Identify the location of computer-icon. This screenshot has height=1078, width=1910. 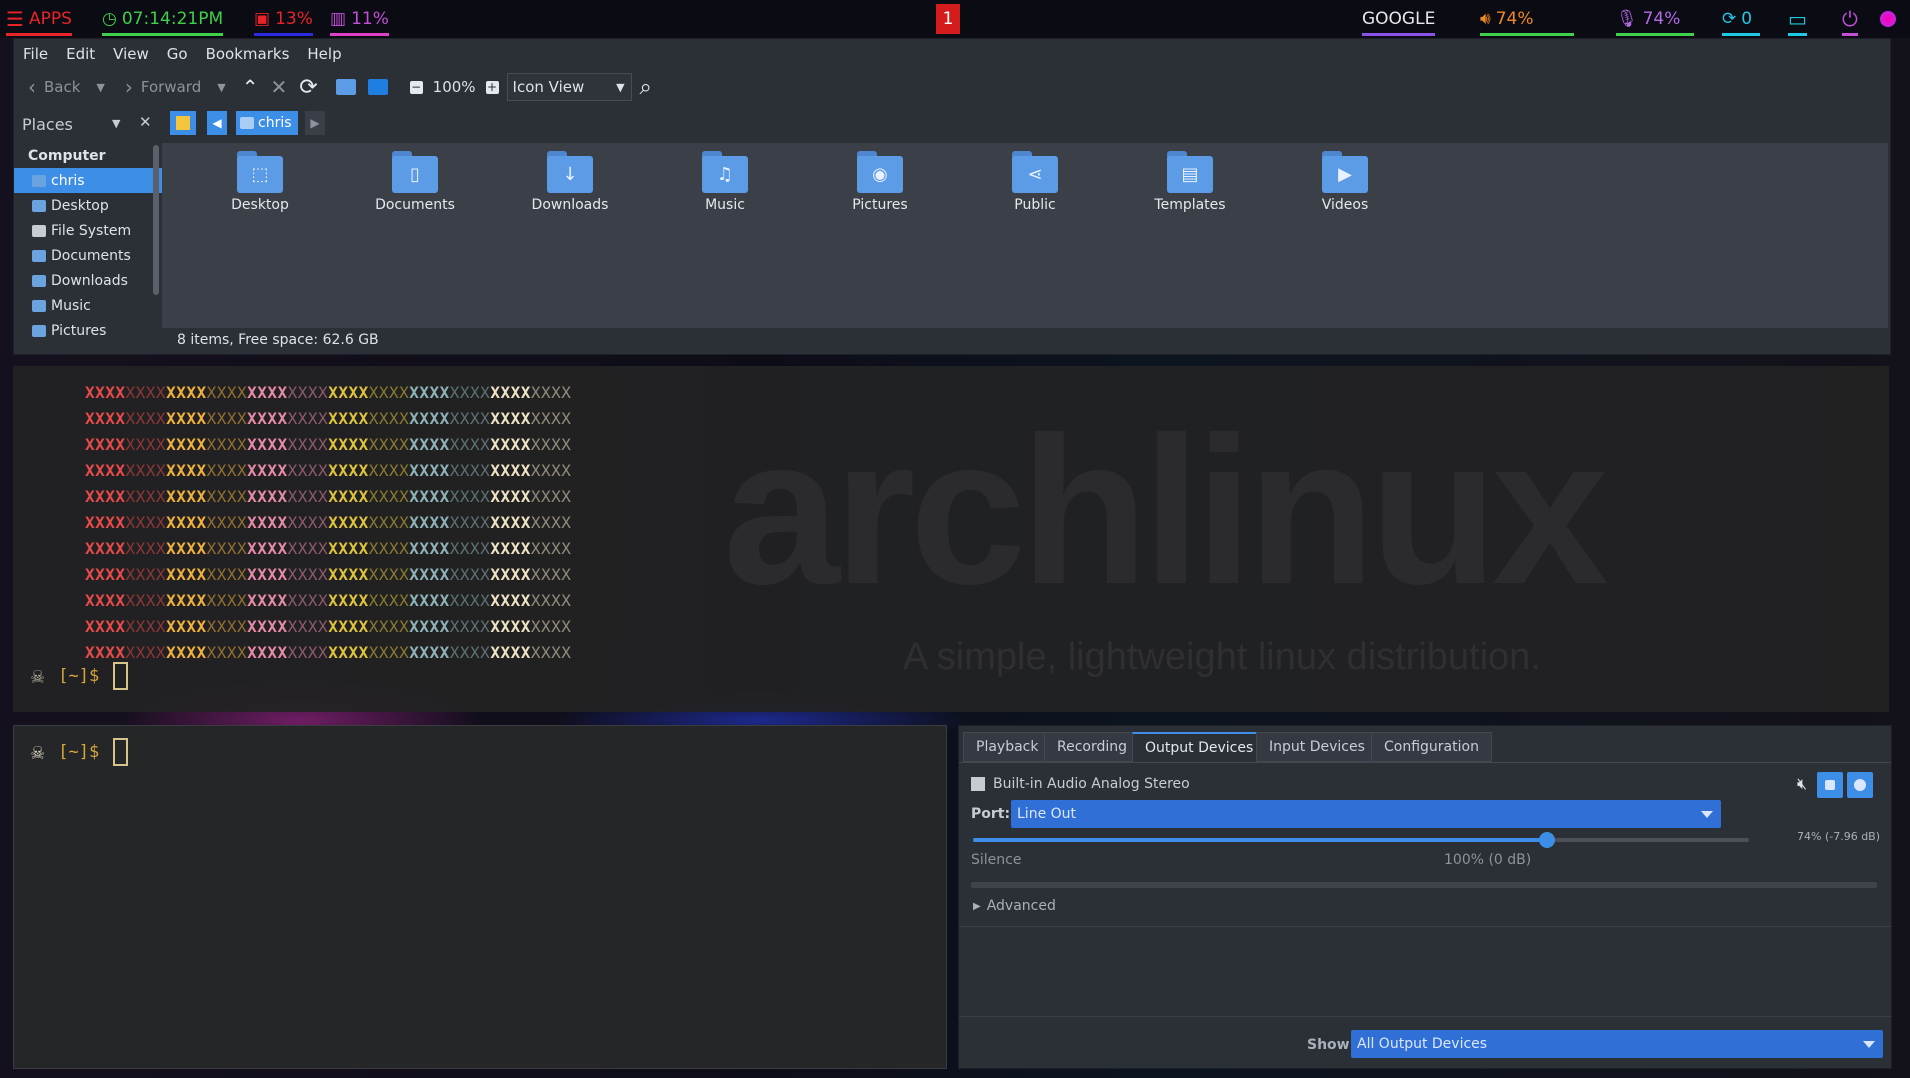
(377, 87).